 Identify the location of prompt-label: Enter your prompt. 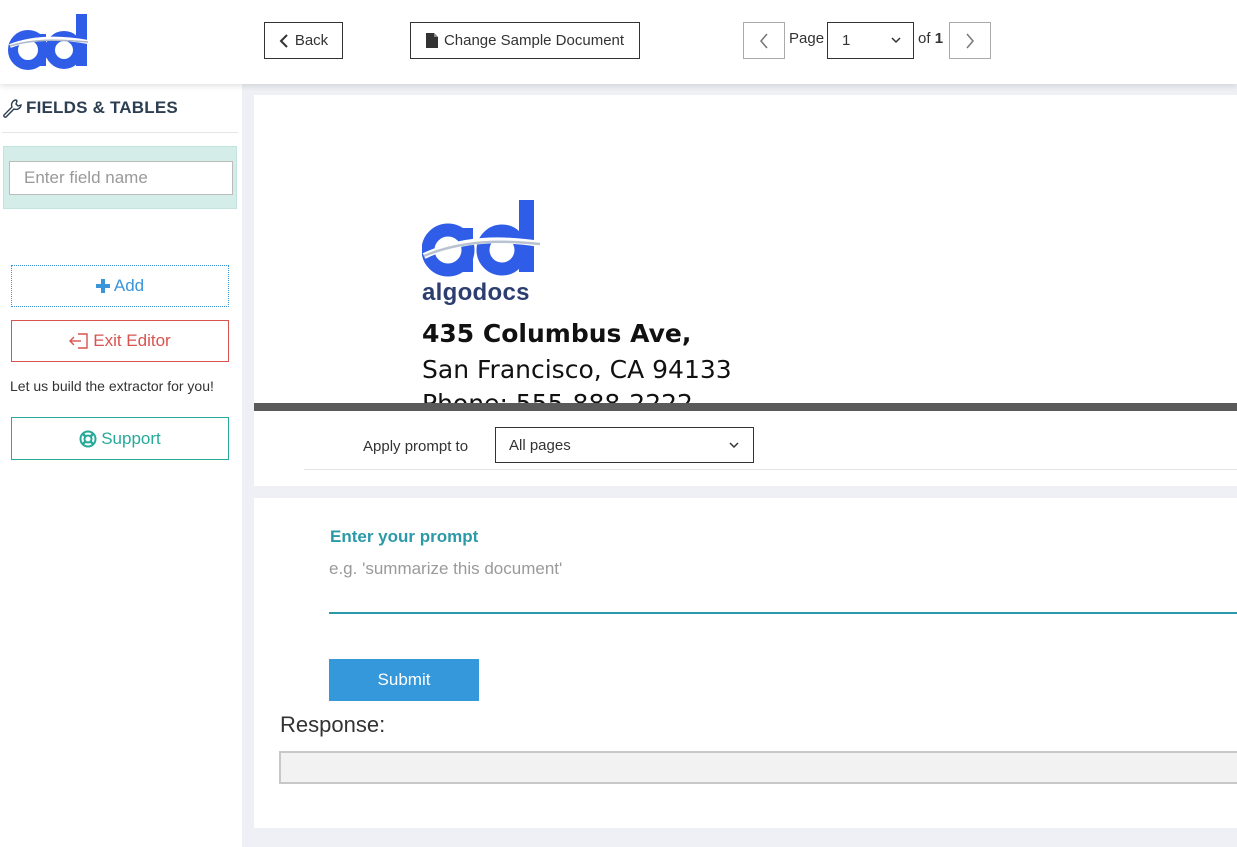
(404, 536).